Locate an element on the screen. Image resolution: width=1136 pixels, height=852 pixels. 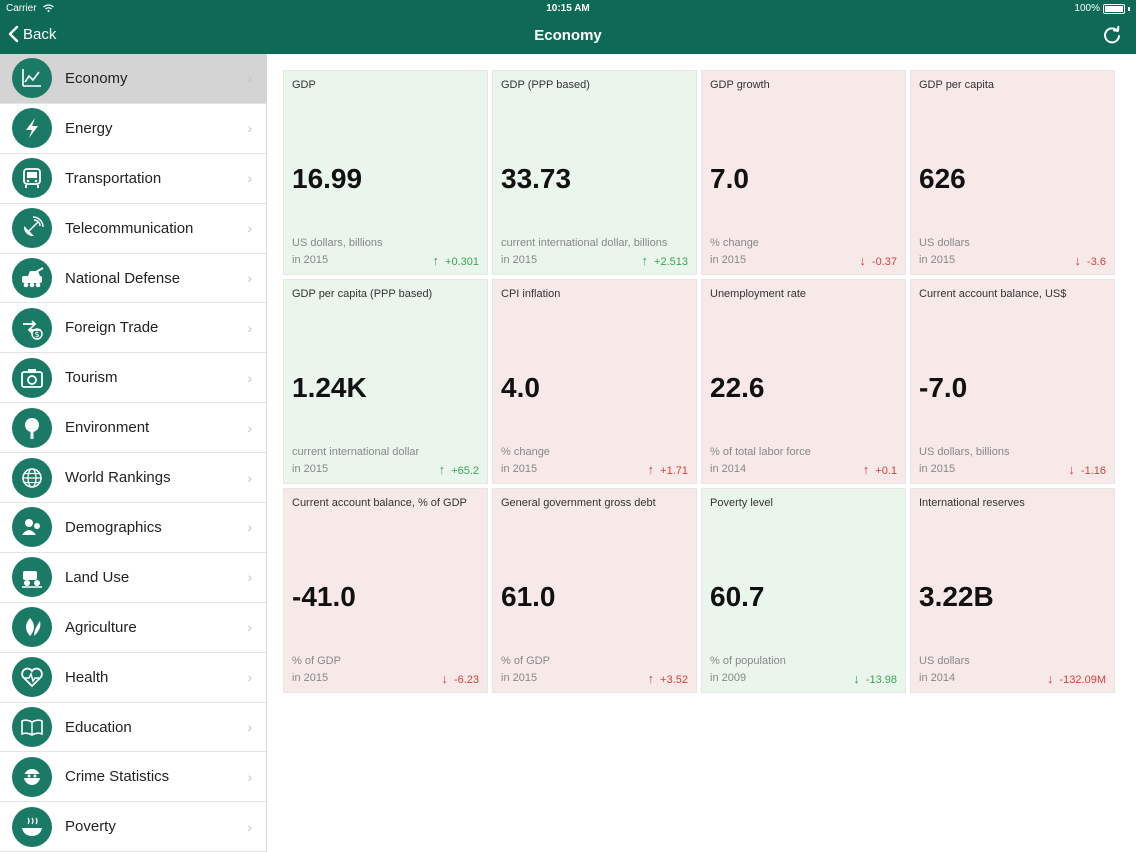
sidebar-item-foreign-trade: $ Foreign Trade › is located at coordinates (133, 328).